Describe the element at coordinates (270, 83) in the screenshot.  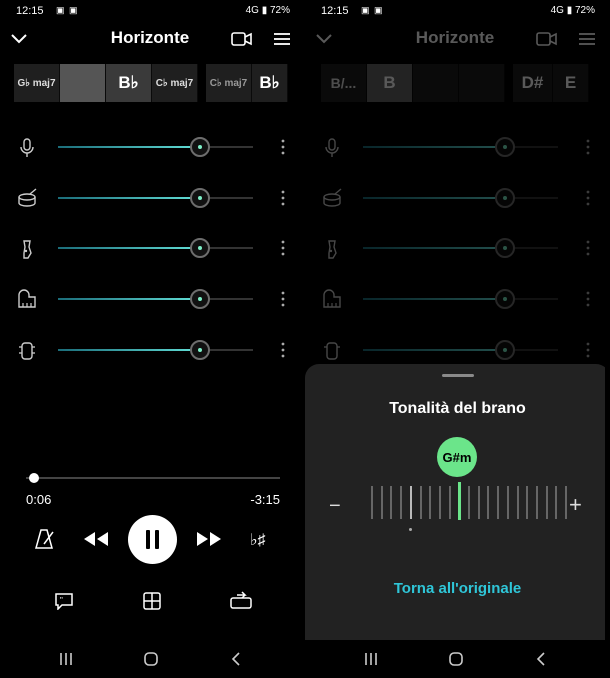
I see `chord-item: B♭` at that location.